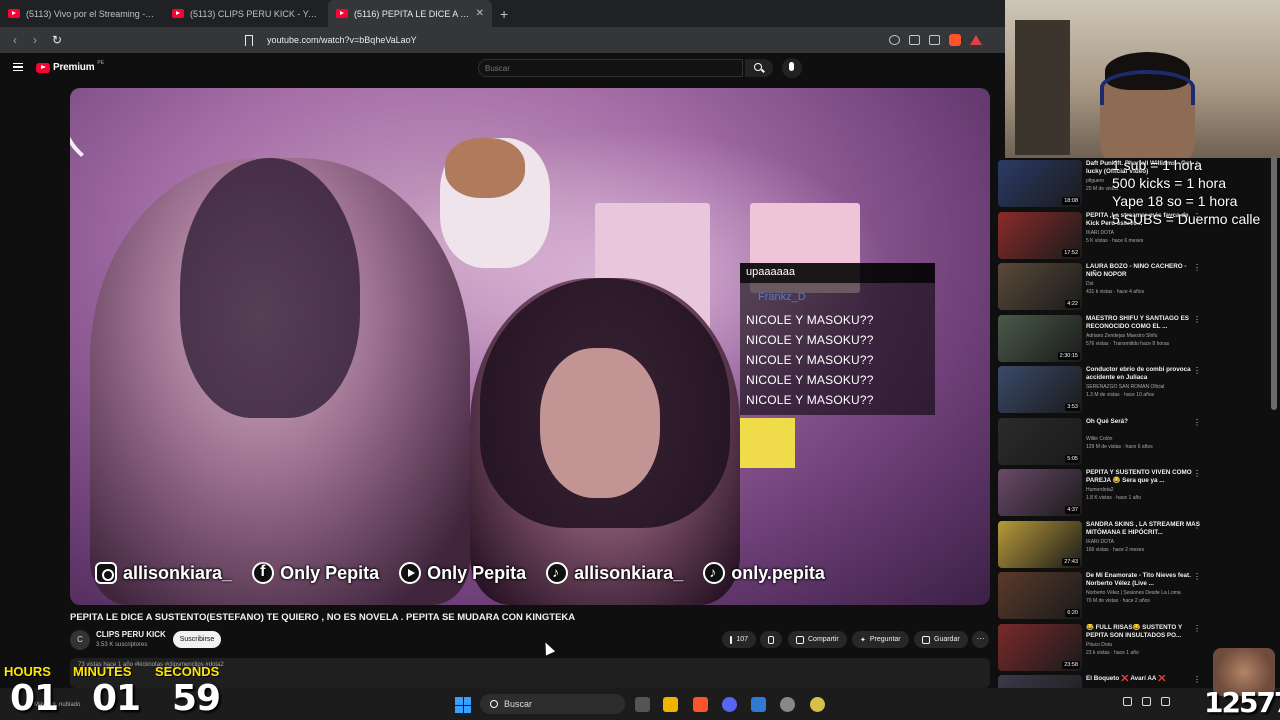 This screenshot has height=720, width=1280. I want to click on taskbar-search: Buscar, so click(552, 704).